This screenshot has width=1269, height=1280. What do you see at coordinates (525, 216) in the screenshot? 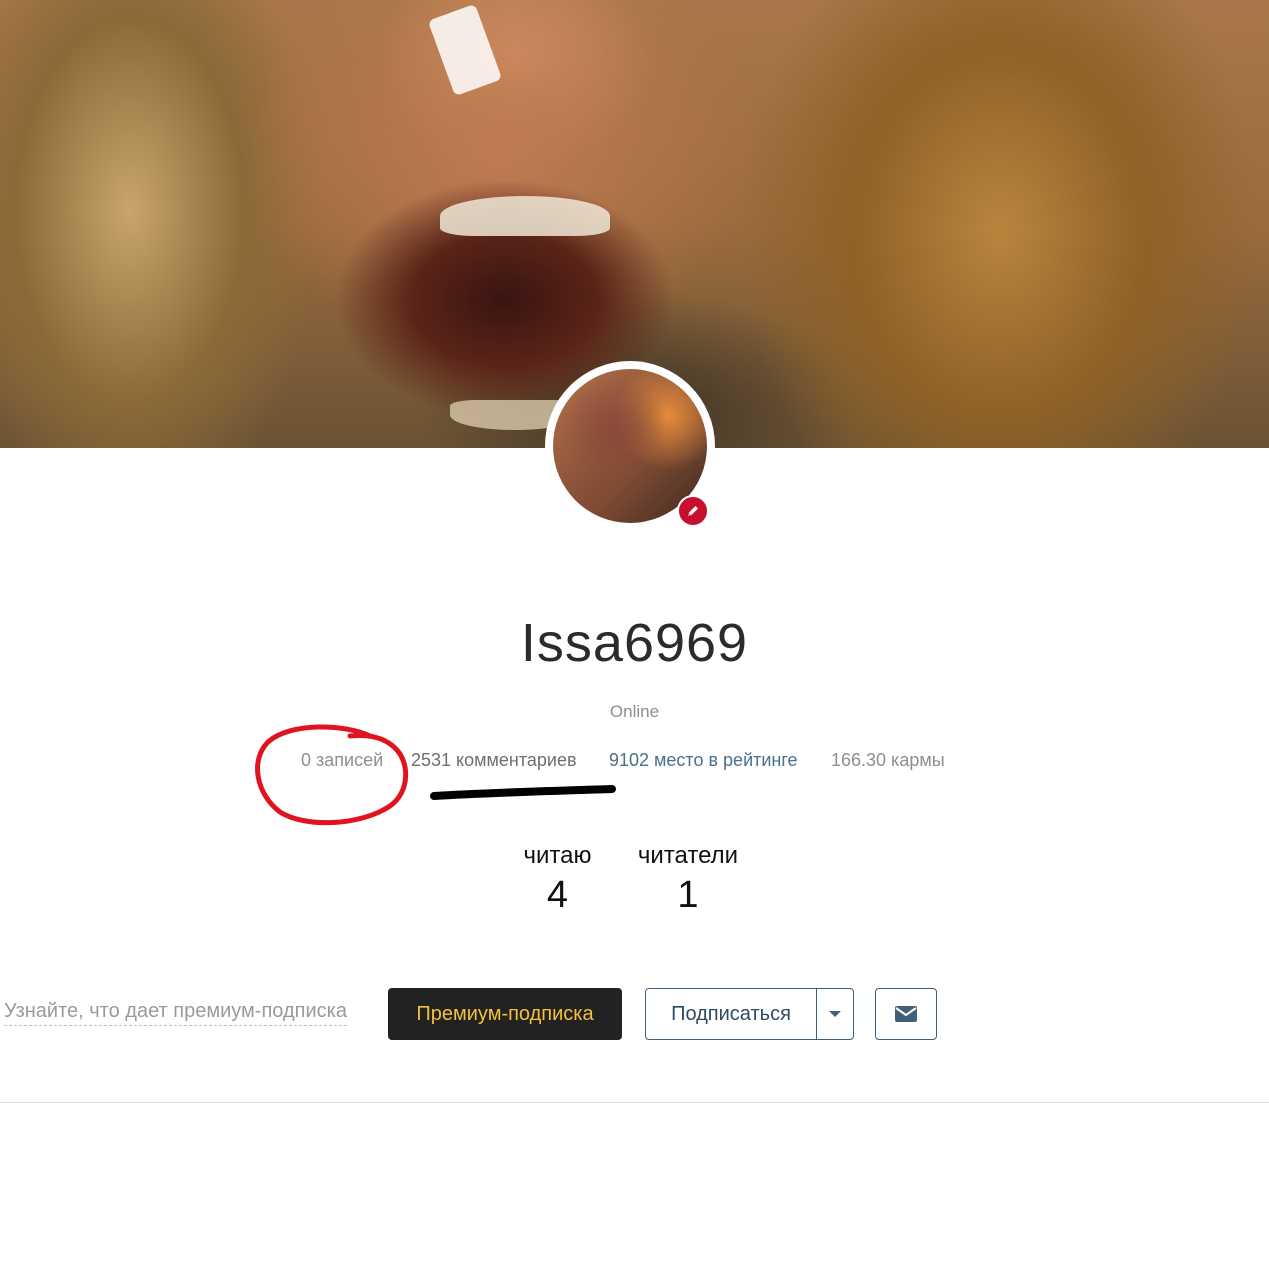
I see `cover-detail` at bounding box center [525, 216].